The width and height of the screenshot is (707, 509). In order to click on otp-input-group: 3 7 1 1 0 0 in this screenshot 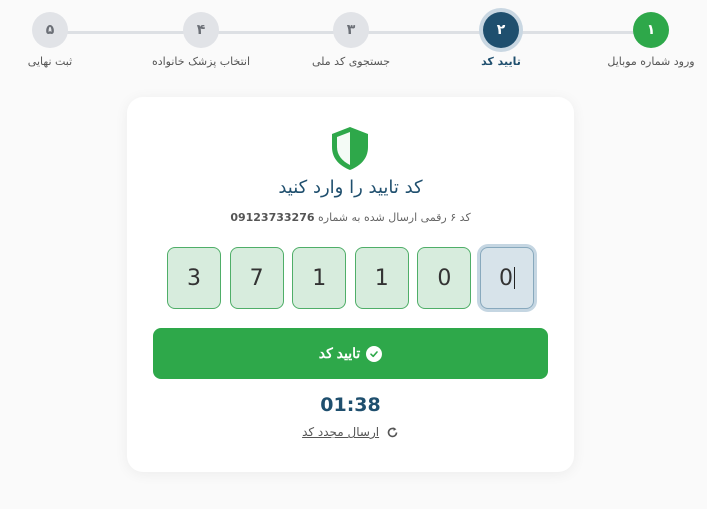, I will do `click(350, 278)`.